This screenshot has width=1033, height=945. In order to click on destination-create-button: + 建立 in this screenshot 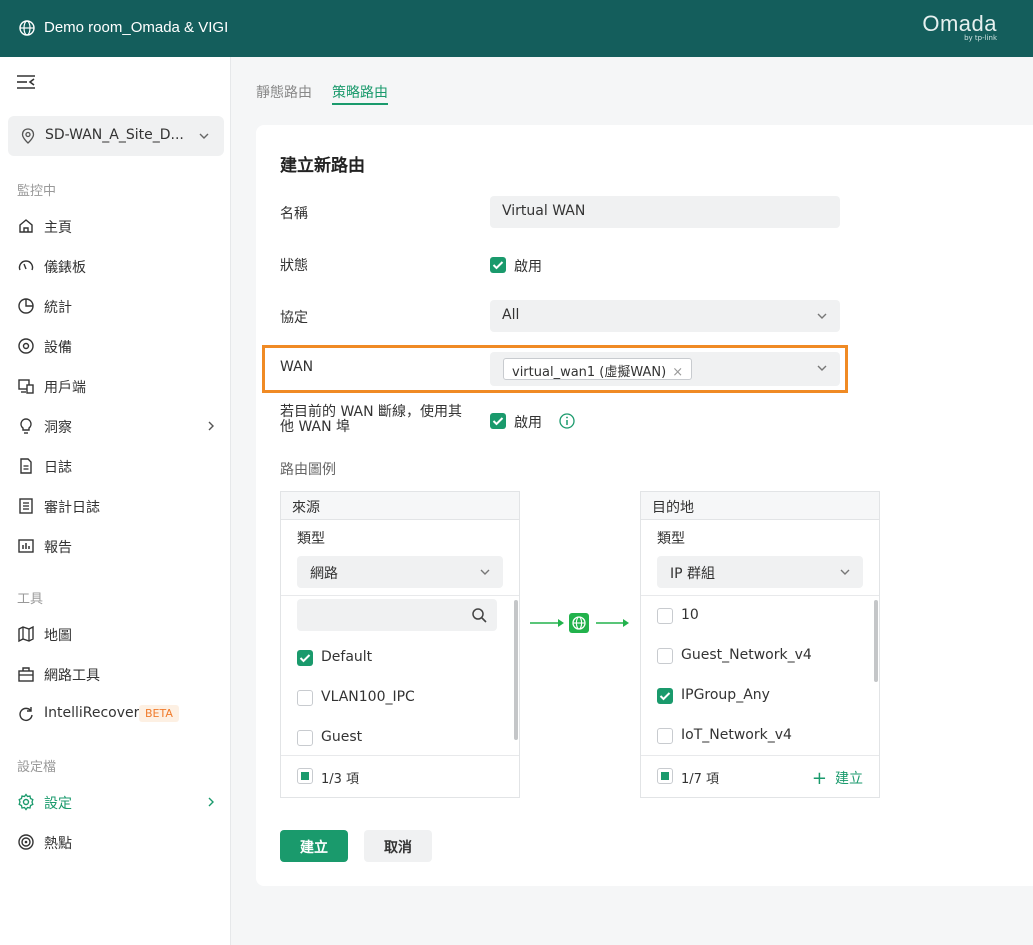, I will do `click(837, 778)`.